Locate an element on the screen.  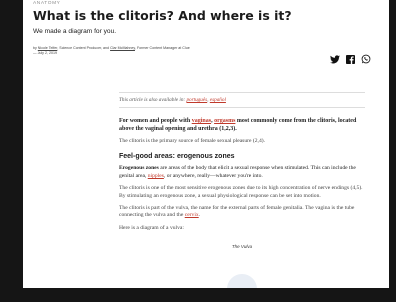
erogenous-term: Erogenous zones is located at coordinates (139, 168).